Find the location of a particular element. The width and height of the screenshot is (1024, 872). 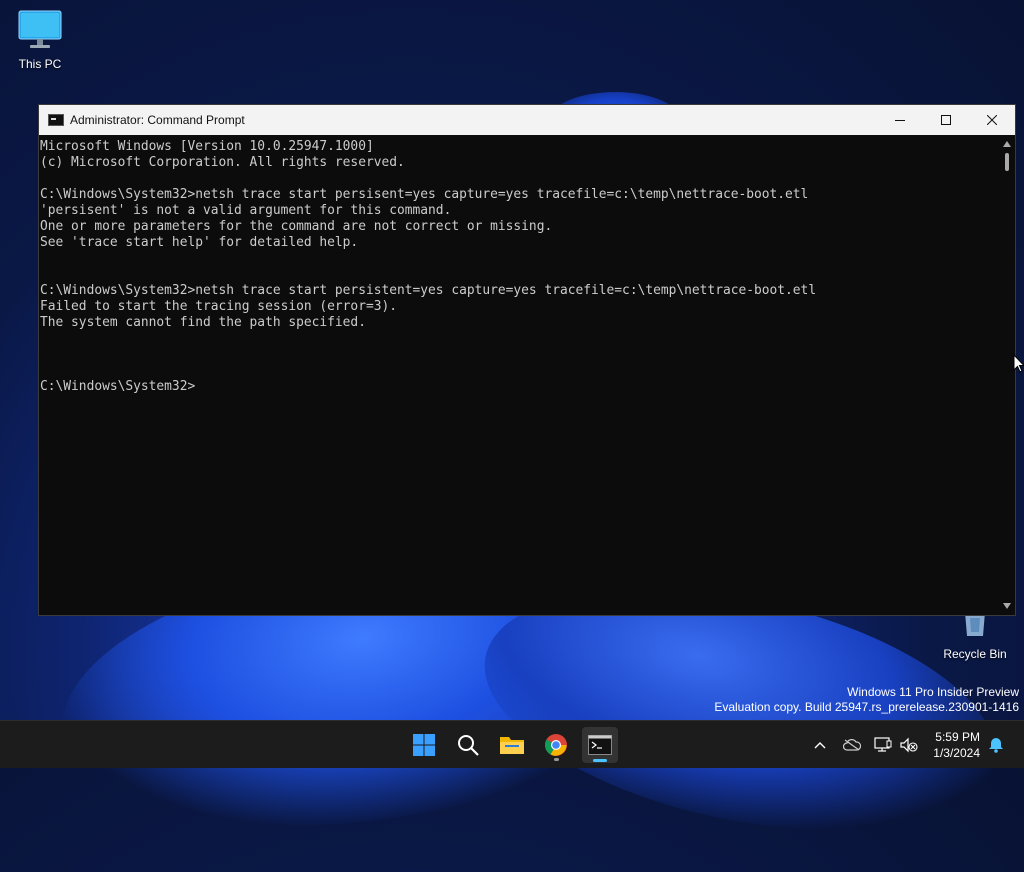

search-icon is located at coordinates (468, 745).